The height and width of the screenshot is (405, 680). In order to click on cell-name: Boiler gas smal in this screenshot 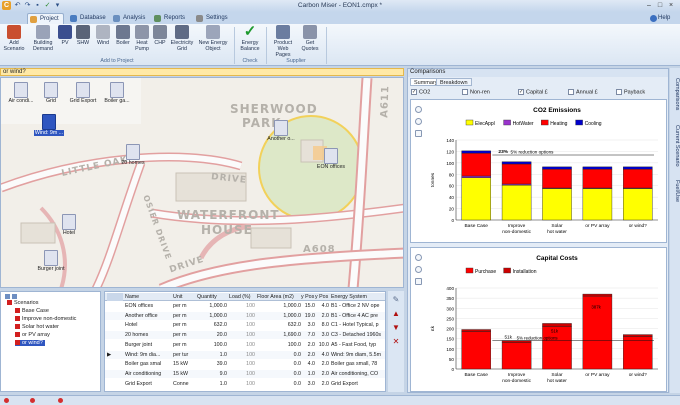, I will do `click(149, 364)`.